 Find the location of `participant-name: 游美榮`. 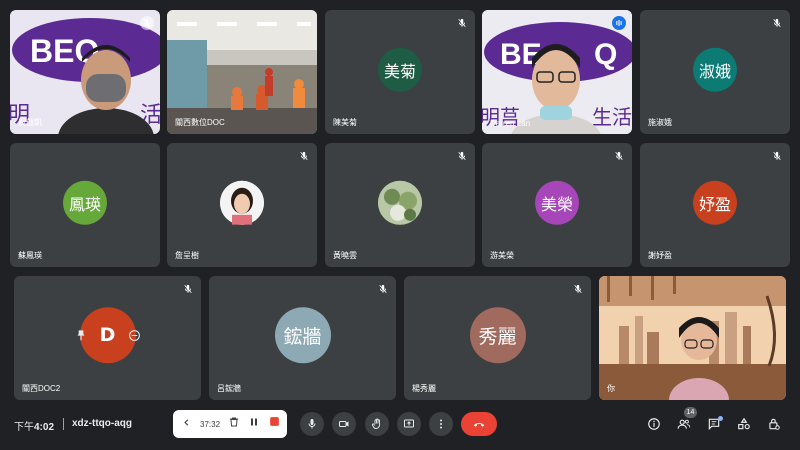

participant-name: 游美榮 is located at coordinates (502, 255).